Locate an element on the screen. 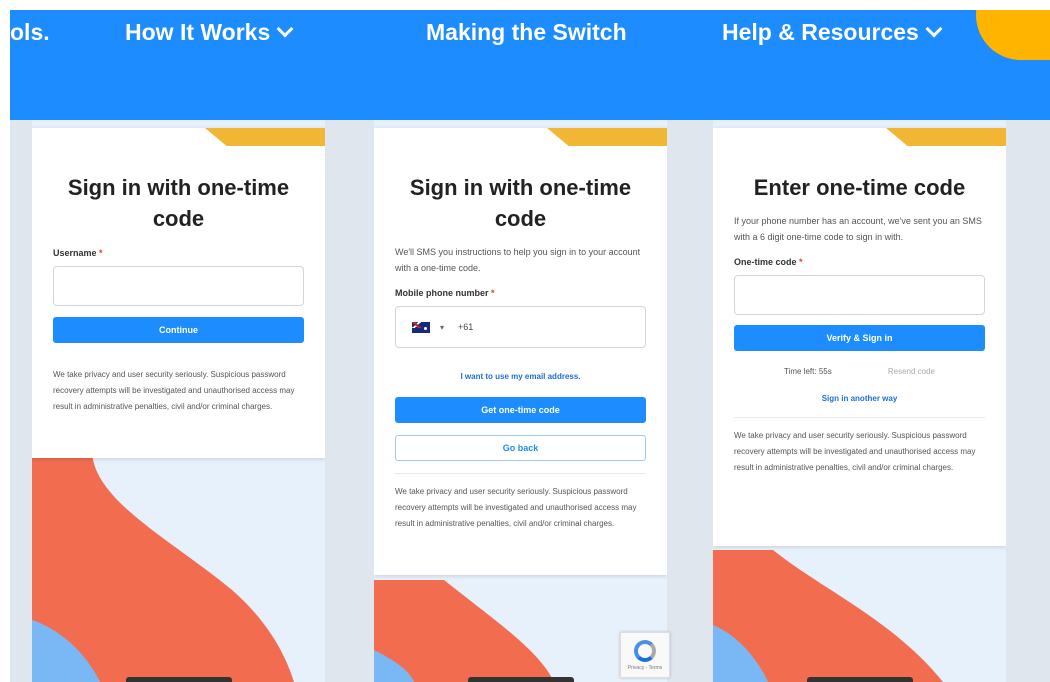 This screenshot has height=682, width=1050. card-title: Enter one-time code is located at coordinates (859, 187).